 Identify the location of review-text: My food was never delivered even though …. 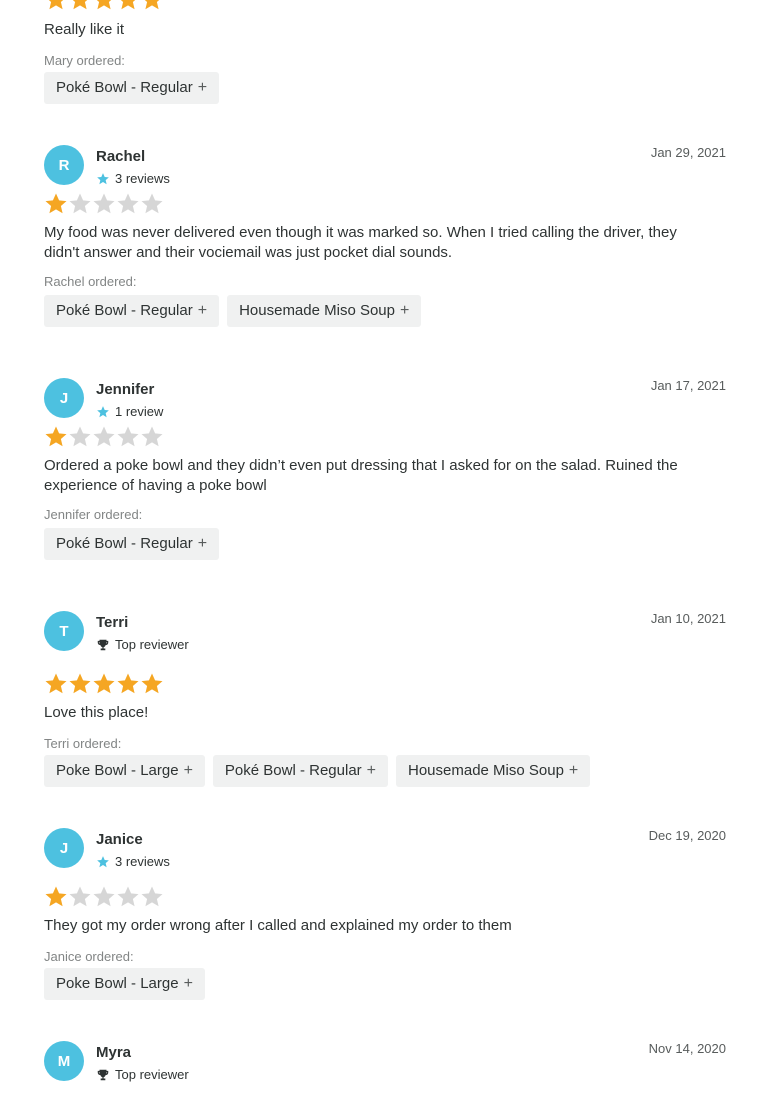
(360, 242).